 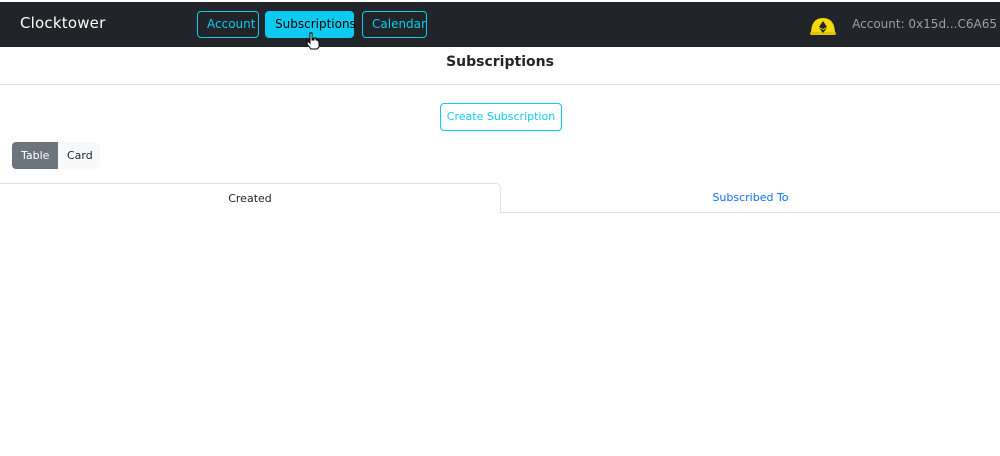 What do you see at coordinates (79, 155) in the screenshot?
I see `toggle-card: Card` at bounding box center [79, 155].